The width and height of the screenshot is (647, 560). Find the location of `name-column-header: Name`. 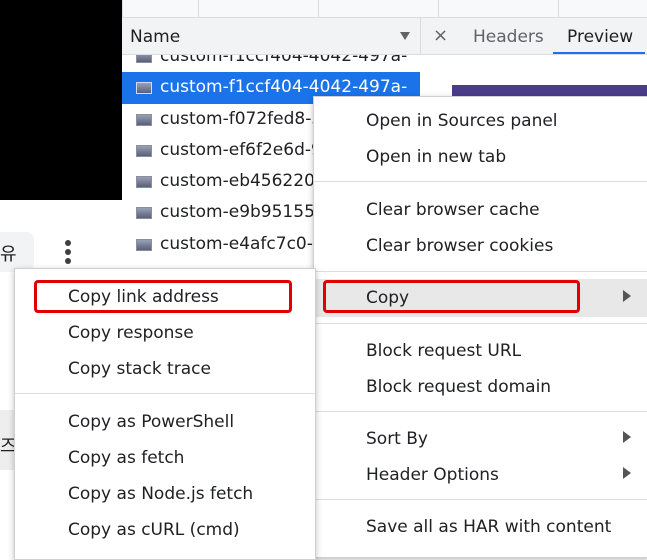

name-column-header: Name is located at coordinates (271, 36).